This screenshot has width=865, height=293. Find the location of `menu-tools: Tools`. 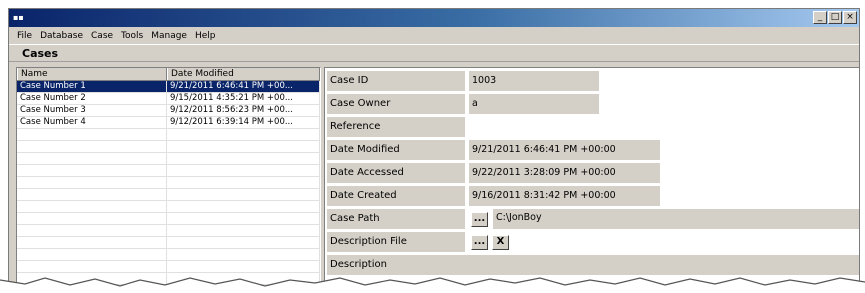

menu-tools: Tools is located at coordinates (132, 36).